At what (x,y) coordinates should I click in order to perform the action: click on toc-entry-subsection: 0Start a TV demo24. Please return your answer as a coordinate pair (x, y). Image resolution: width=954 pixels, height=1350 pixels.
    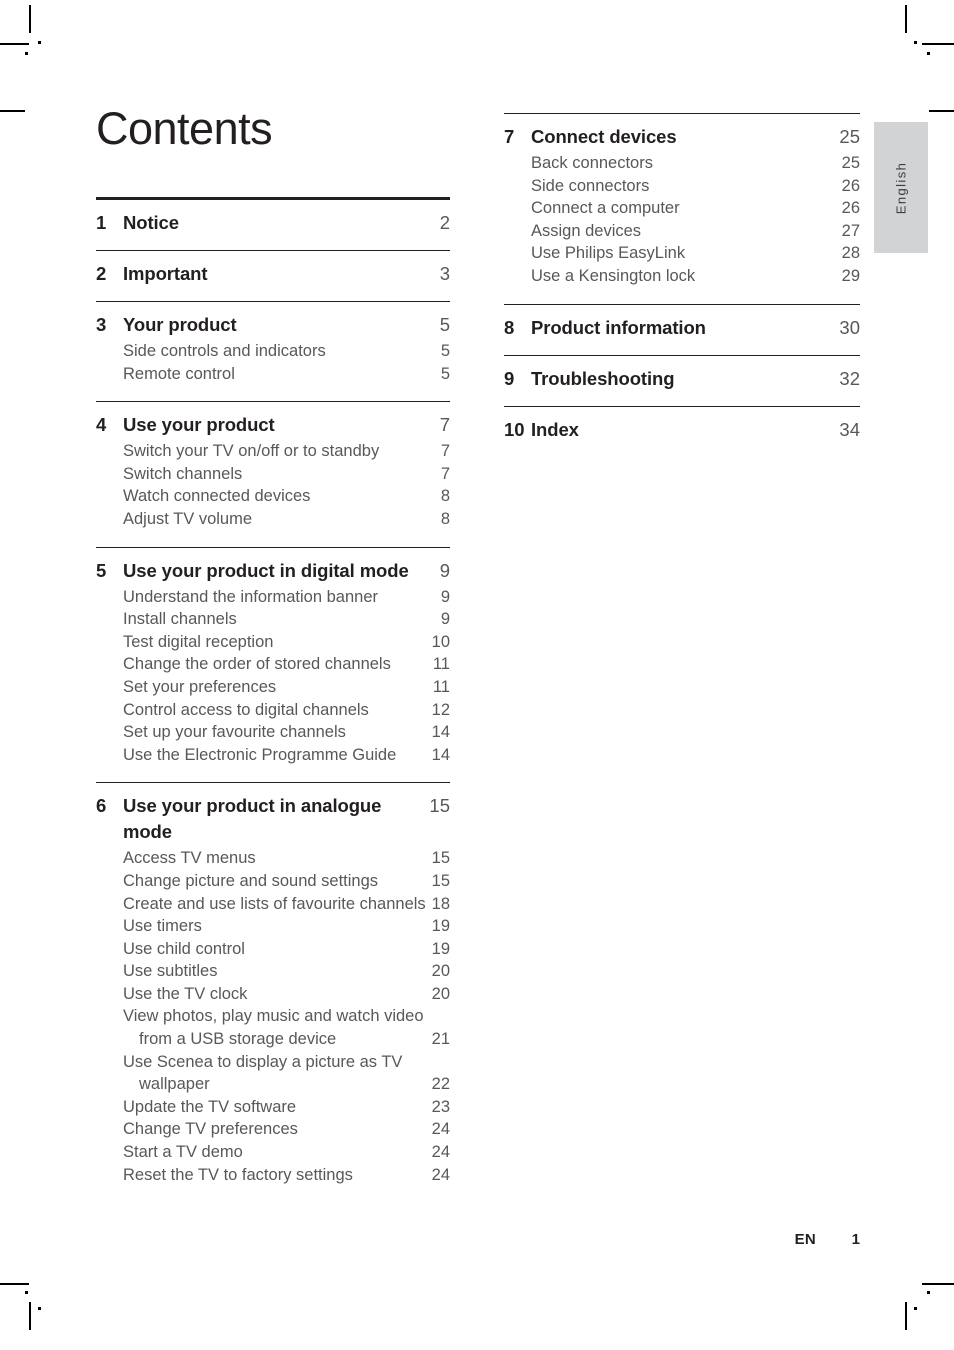
    Looking at the image, I should click on (273, 1152).